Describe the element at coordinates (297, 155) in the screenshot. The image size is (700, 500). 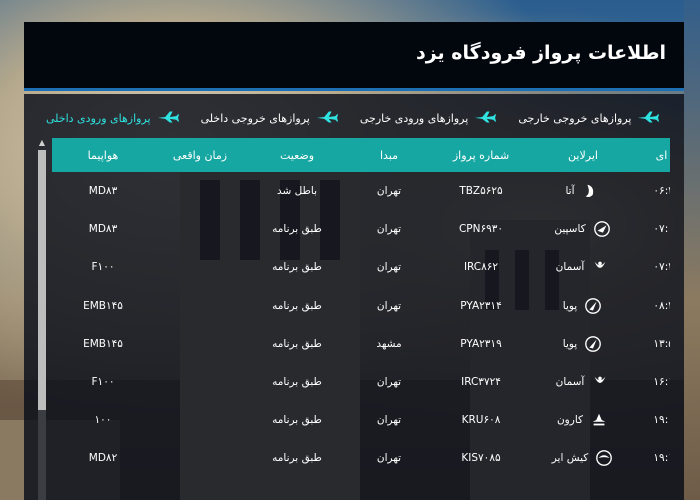
I see `col-status: وضعیت` at that location.